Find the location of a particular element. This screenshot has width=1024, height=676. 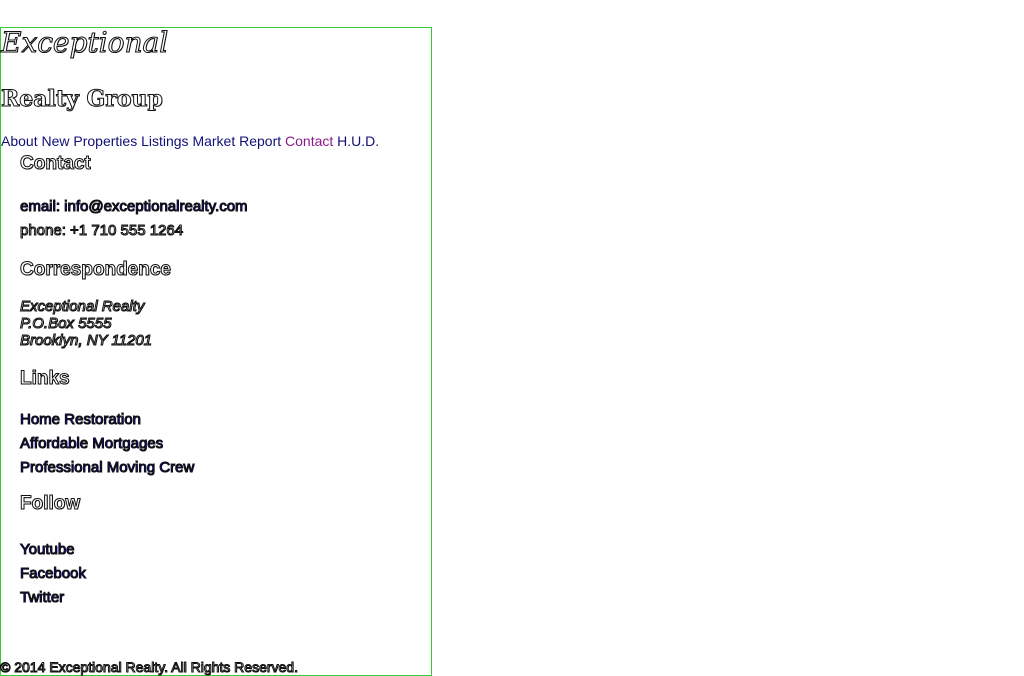

address-line-1: Exceptional Realty is located at coordinates (82, 307).